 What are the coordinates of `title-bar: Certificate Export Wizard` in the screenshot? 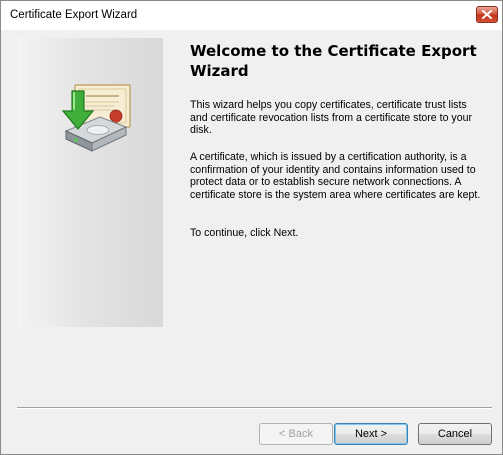 It's located at (251, 15).